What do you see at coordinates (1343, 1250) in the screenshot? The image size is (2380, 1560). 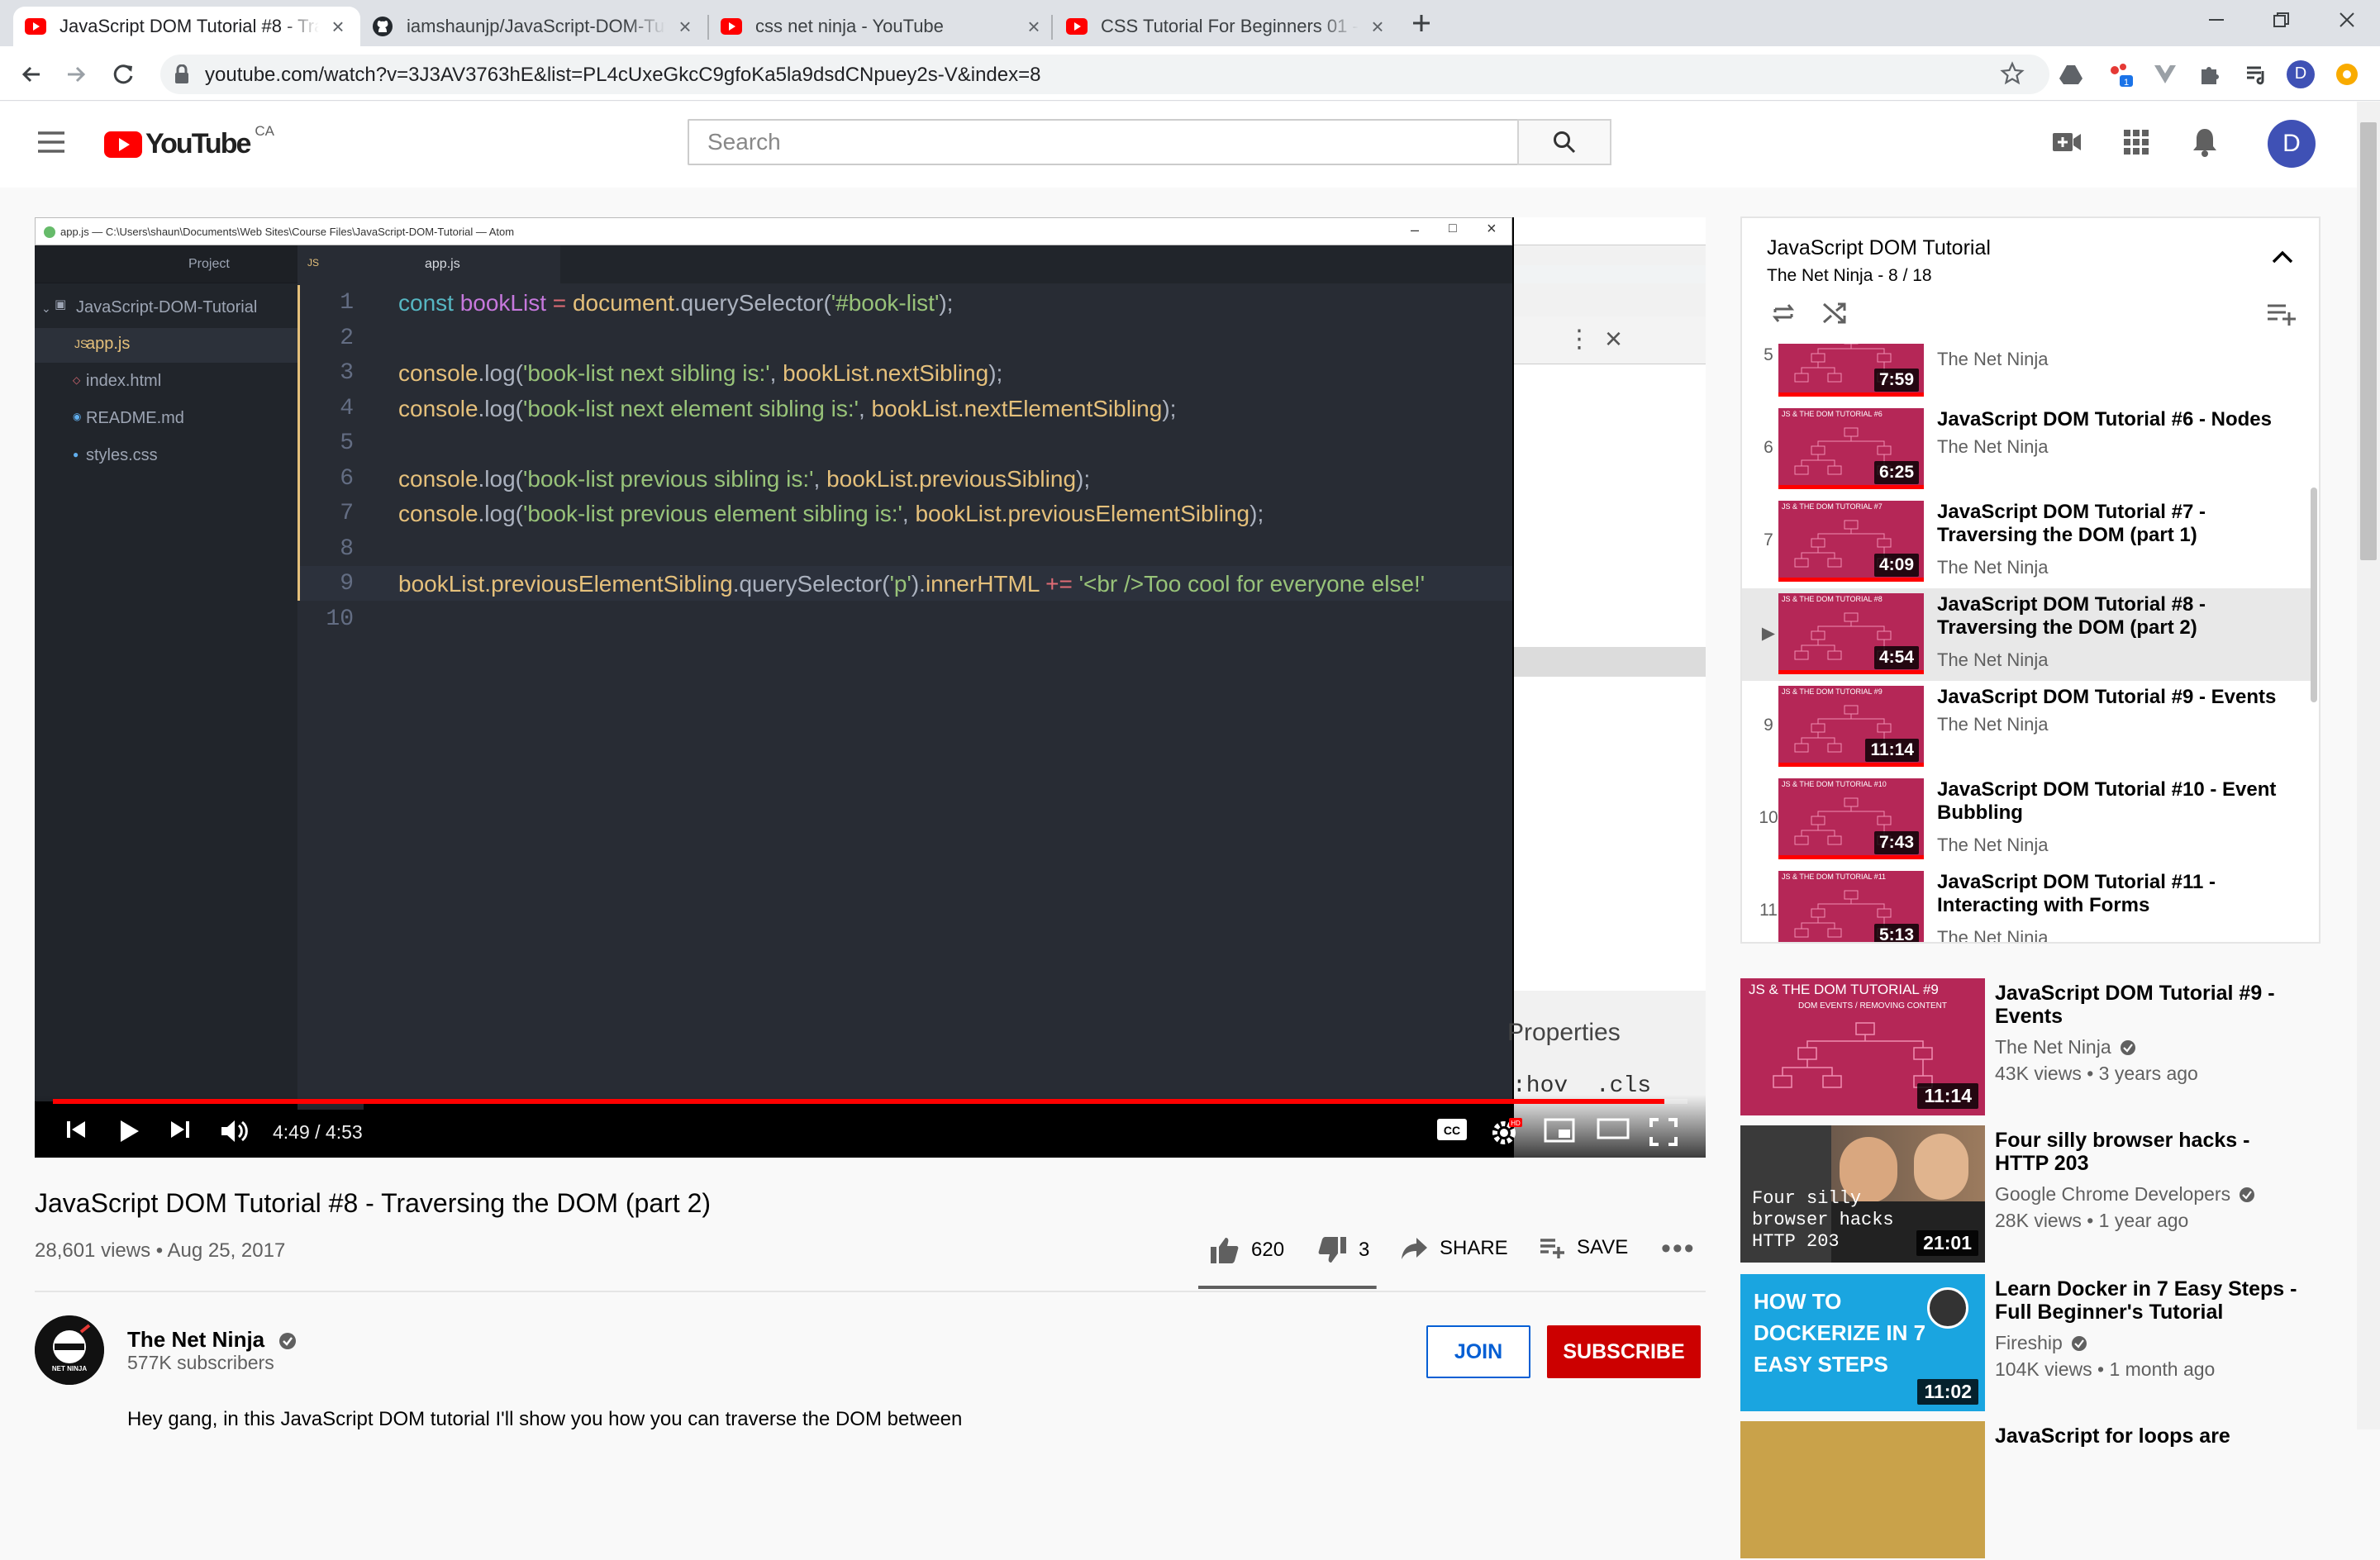 I see `dislike-button: 3` at bounding box center [1343, 1250].